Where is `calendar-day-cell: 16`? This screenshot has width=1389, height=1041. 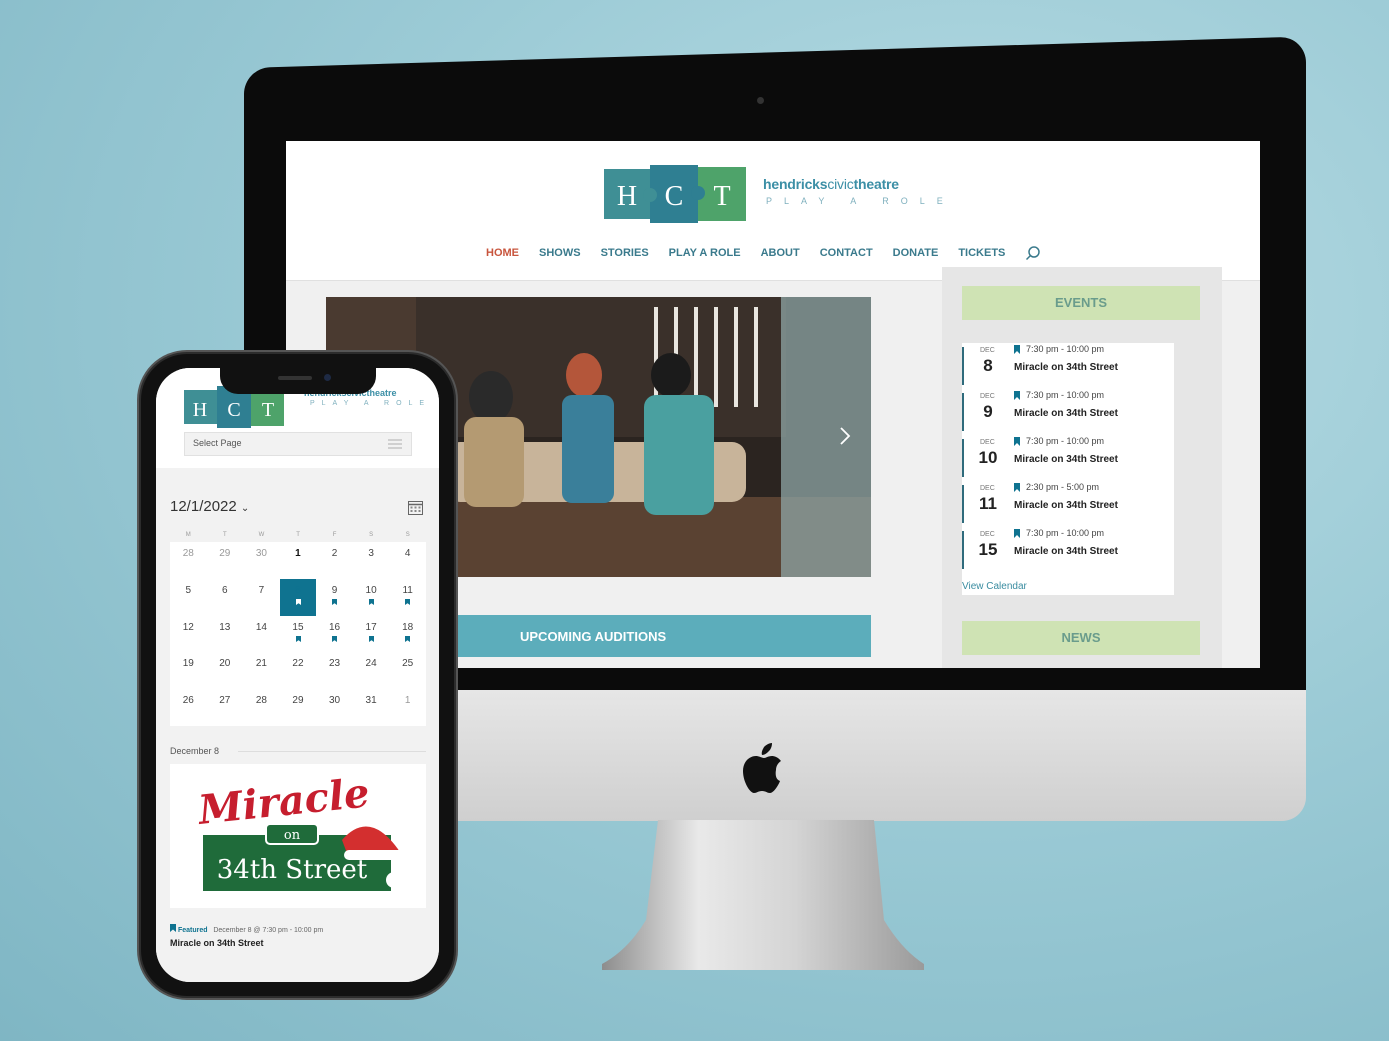 calendar-day-cell: 16 is located at coordinates (334, 634).